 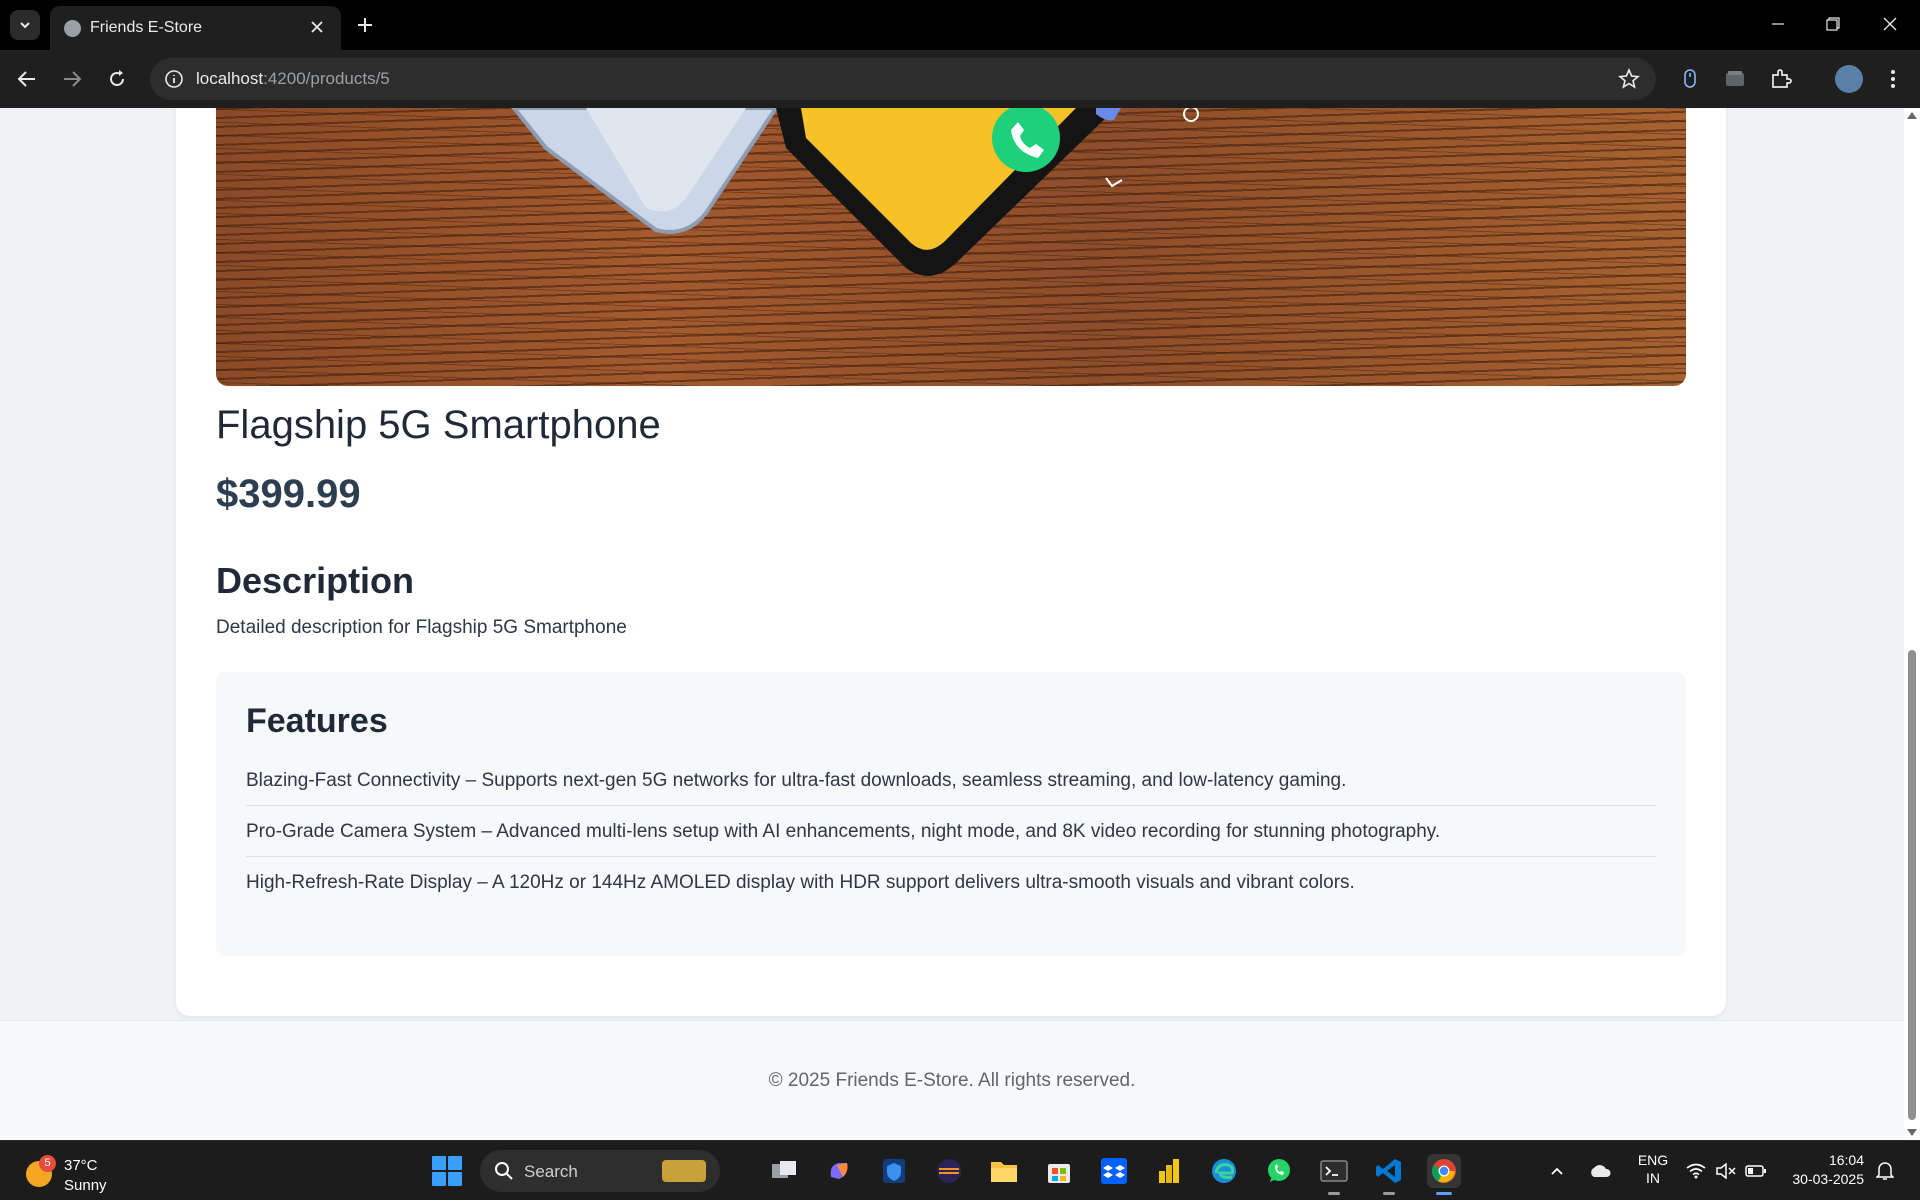 I want to click on show-hidden-icons-chevron-up-icon, so click(x=1557, y=1171).